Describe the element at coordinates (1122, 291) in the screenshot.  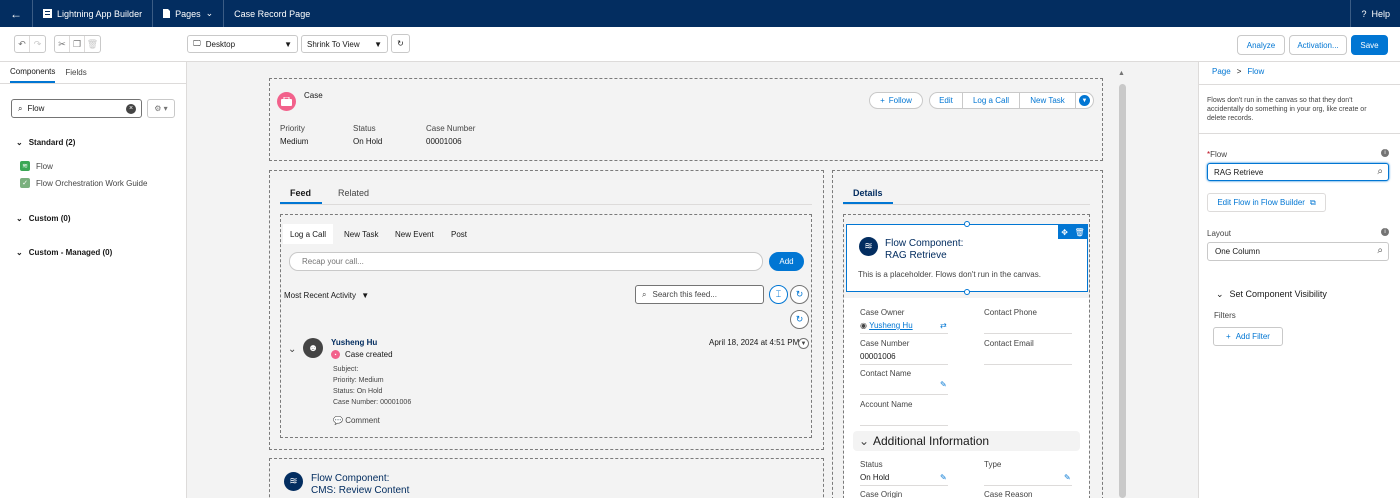
I see `scroll-thumb` at that location.